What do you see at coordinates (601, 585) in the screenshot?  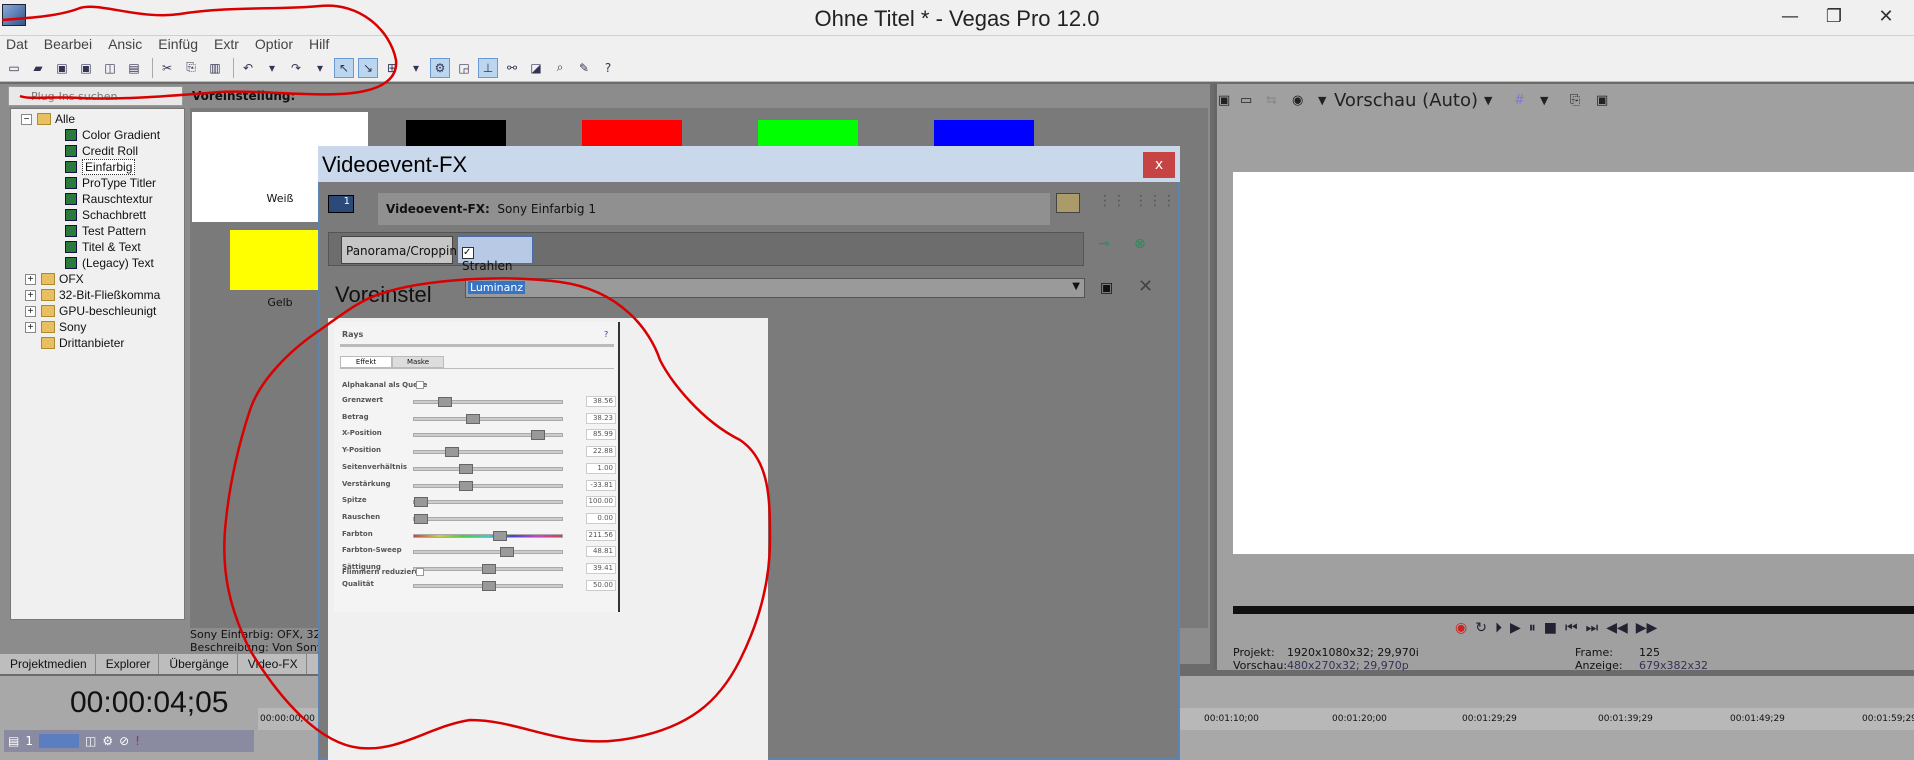 I see `rays-param-value: 50.00` at bounding box center [601, 585].